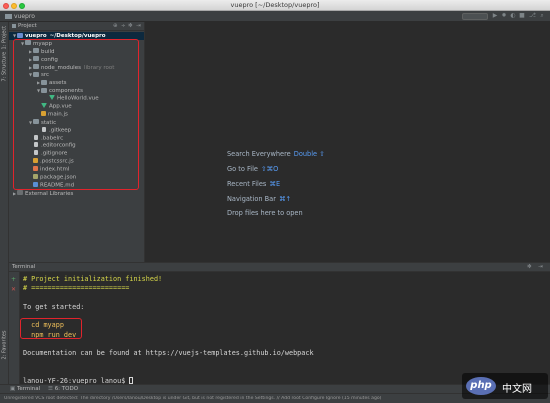 The width and height of the screenshot is (550, 403). What do you see at coordinates (504, 16) in the screenshot?
I see `debug-icon: ✹` at bounding box center [504, 16].